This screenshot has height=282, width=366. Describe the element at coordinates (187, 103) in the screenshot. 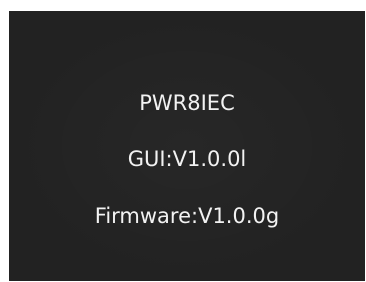

I see `device-model-label: PWR8IEC` at that location.